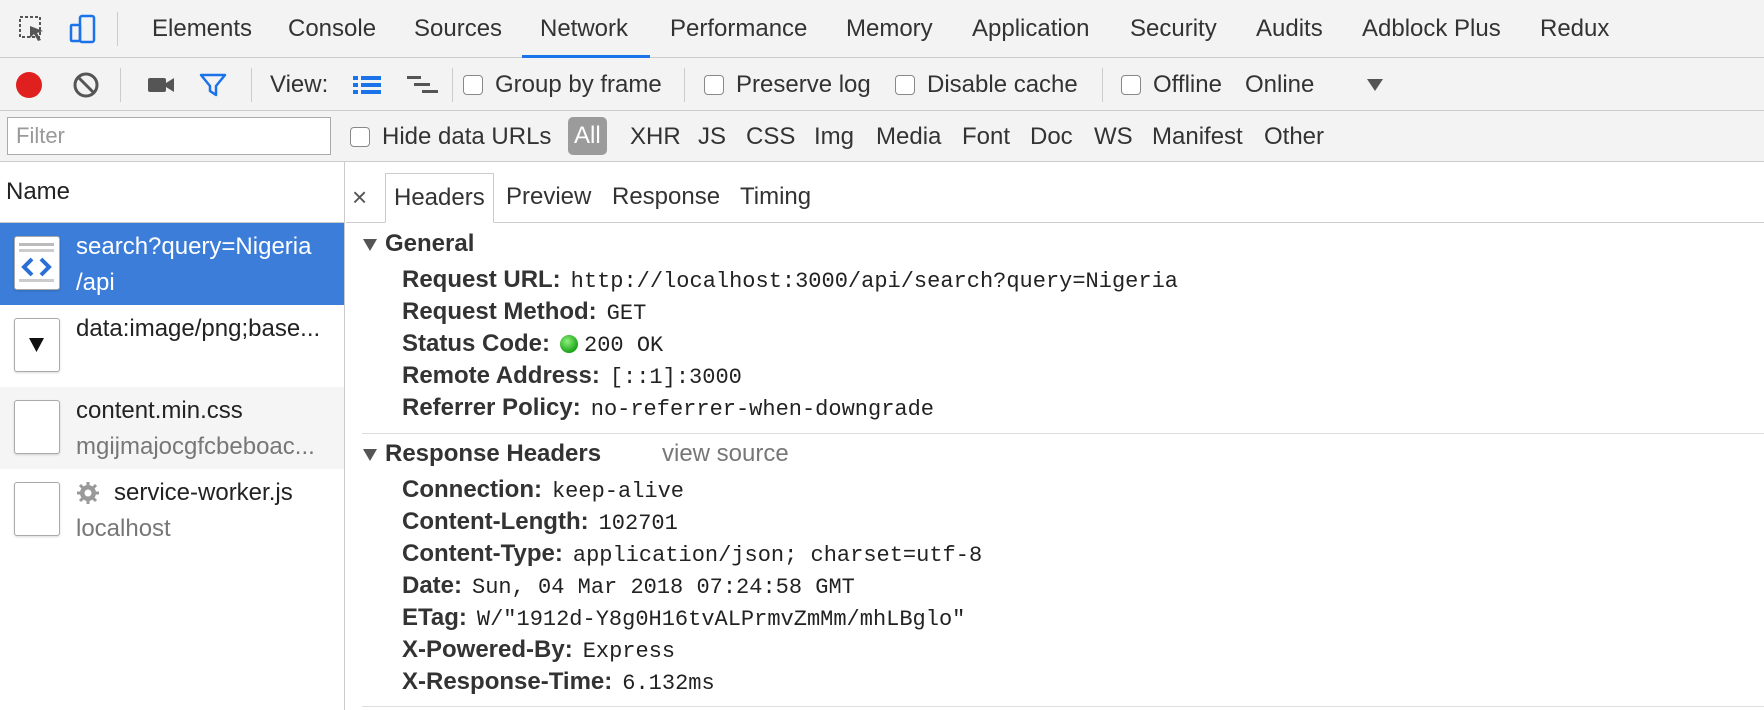 This screenshot has width=1764, height=710. I want to click on name-column-header: Name, so click(172, 192).